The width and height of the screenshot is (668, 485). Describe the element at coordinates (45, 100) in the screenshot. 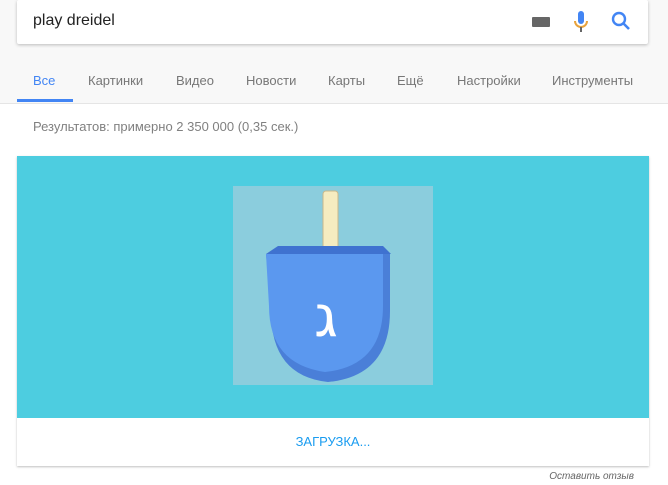

I see `active-tab-indicator` at that location.